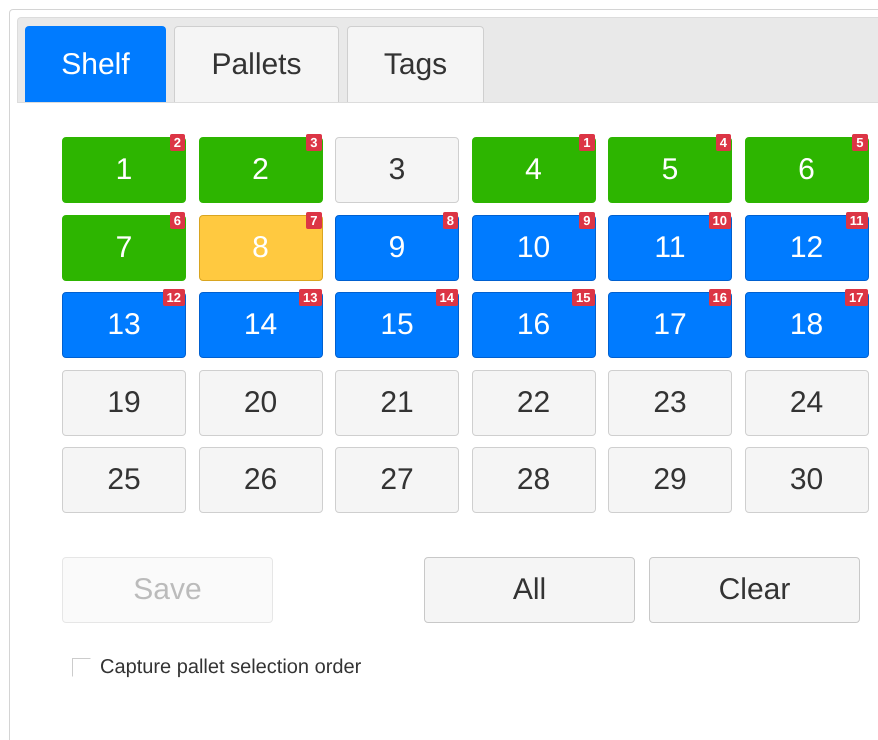 The width and height of the screenshot is (878, 740). Describe the element at coordinates (723, 142) in the screenshot. I see `order-badge: 4` at that location.